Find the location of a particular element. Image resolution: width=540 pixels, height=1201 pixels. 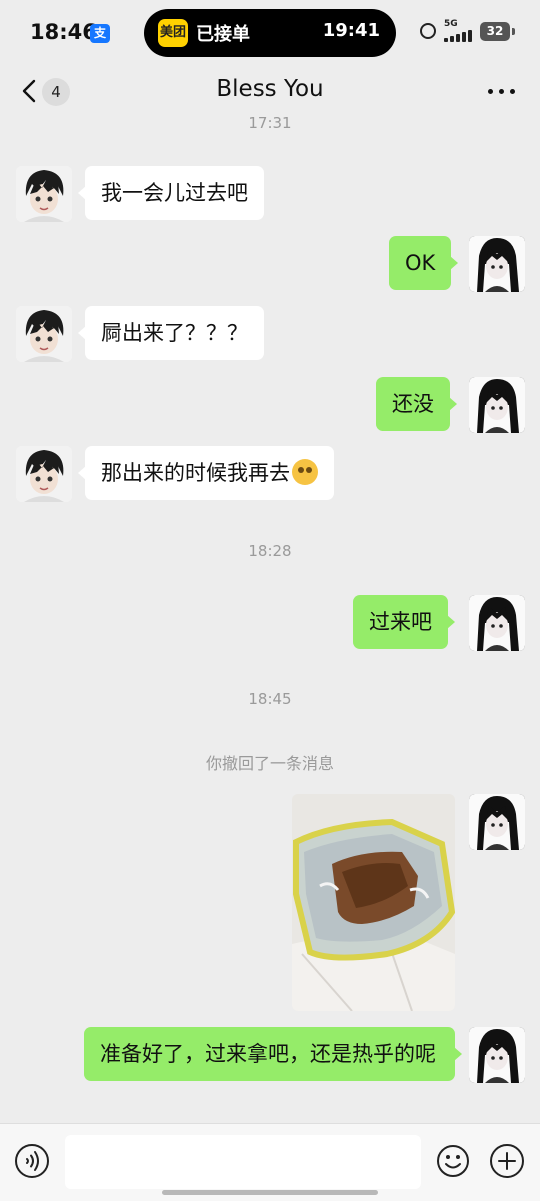

alipay-icon: 支 is located at coordinates (100, 33).